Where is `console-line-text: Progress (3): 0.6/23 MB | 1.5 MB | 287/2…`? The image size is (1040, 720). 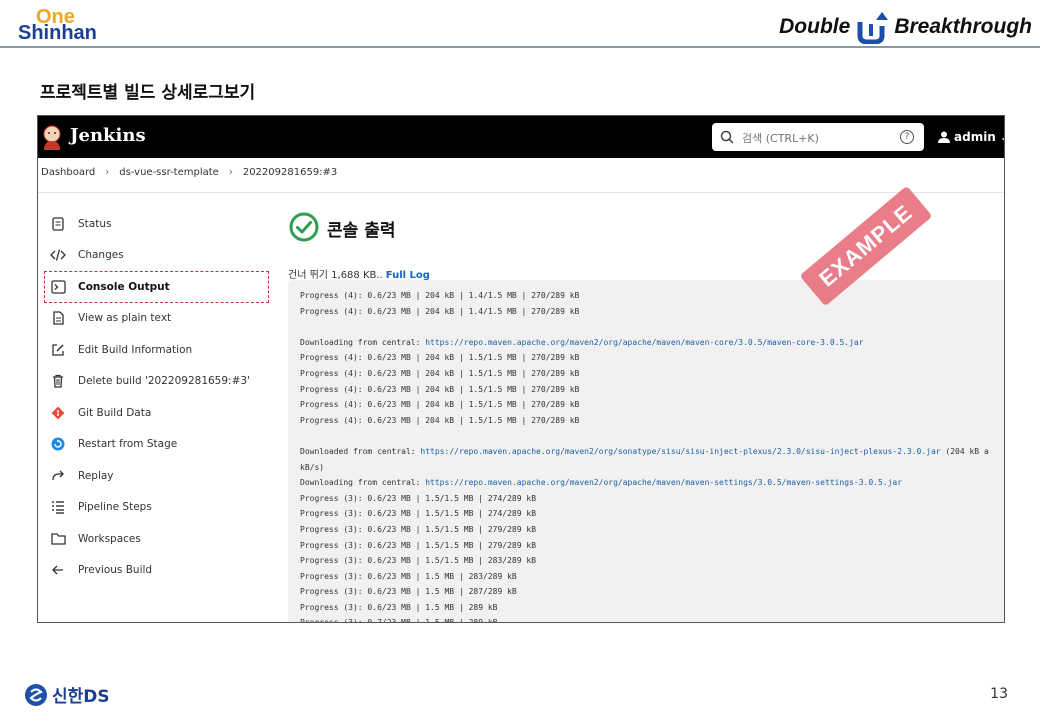
console-line-text: Progress (3): 0.6/23 MB | 1.5 MB | 287/2… is located at coordinates (408, 592).